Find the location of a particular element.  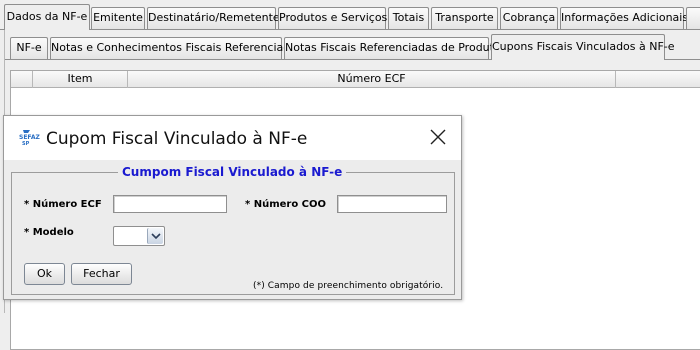

svg-text: SP is located at coordinates (26, 144).